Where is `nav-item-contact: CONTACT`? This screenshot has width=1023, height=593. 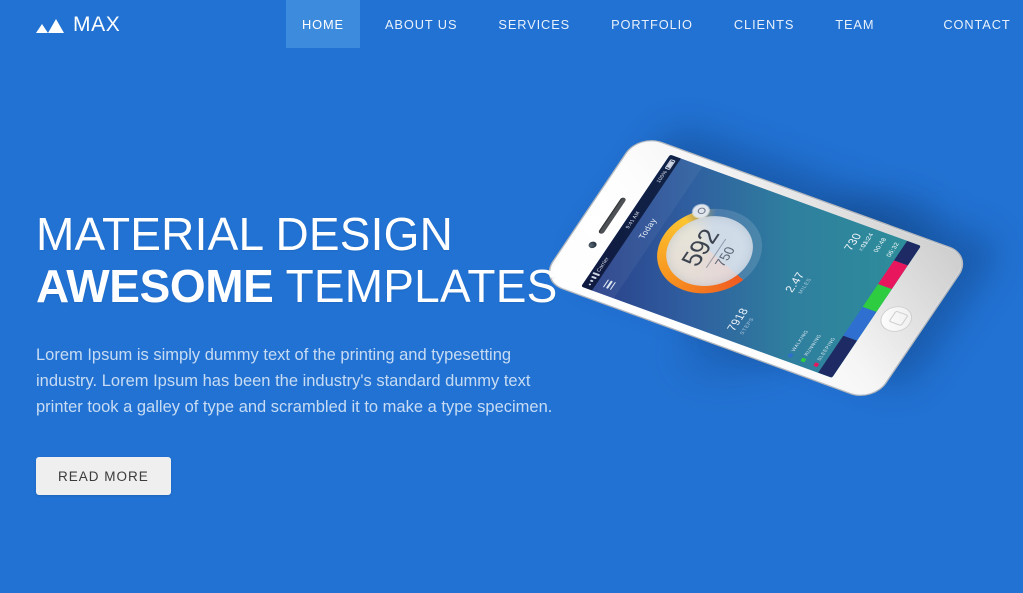
nav-item-contact: CONTACT is located at coordinates (975, 24).